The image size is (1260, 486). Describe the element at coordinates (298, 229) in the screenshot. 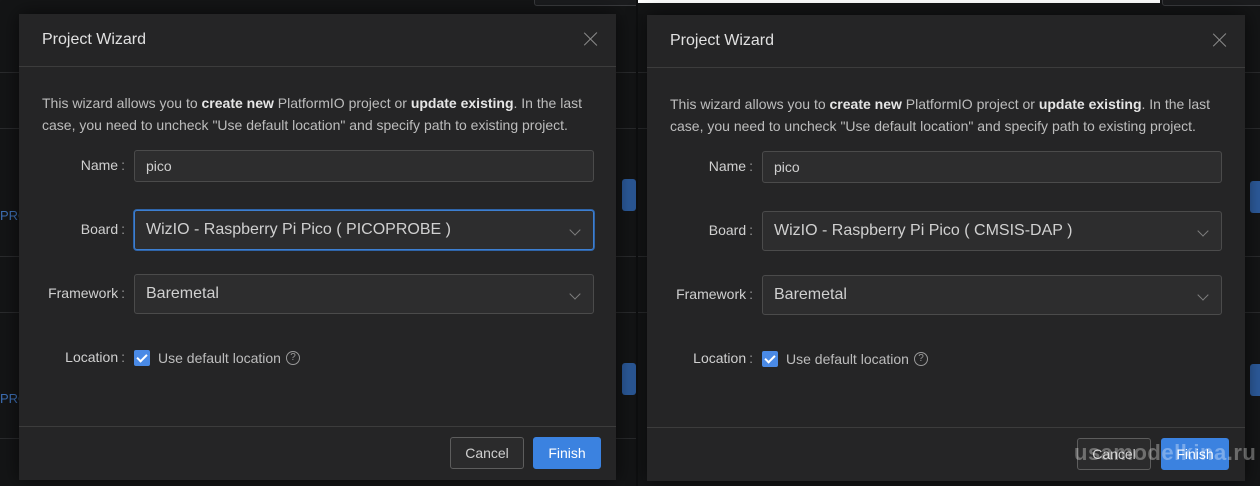

I see `board-select-value: WizIO - Raspberry Pi Pico ( PICOPROBE )` at that location.